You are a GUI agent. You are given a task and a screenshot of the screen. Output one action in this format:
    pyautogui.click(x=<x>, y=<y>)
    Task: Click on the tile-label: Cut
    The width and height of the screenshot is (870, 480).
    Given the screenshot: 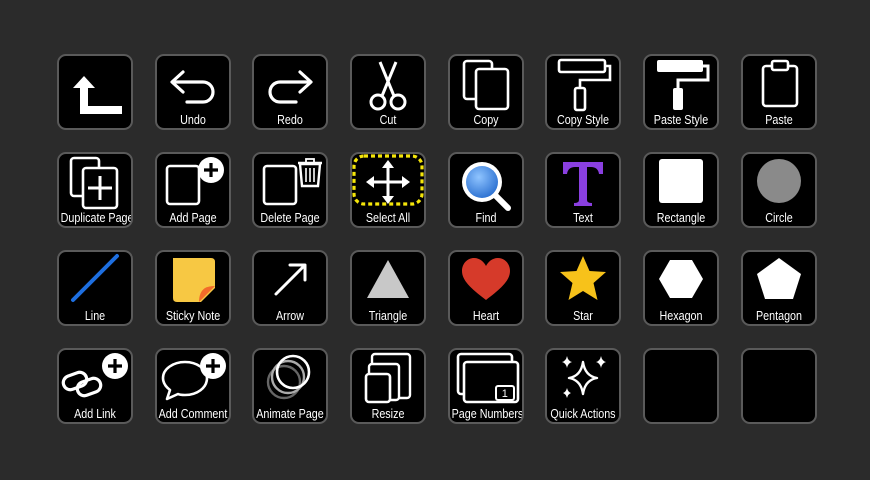 What is the action you would take?
    pyautogui.click(x=388, y=120)
    